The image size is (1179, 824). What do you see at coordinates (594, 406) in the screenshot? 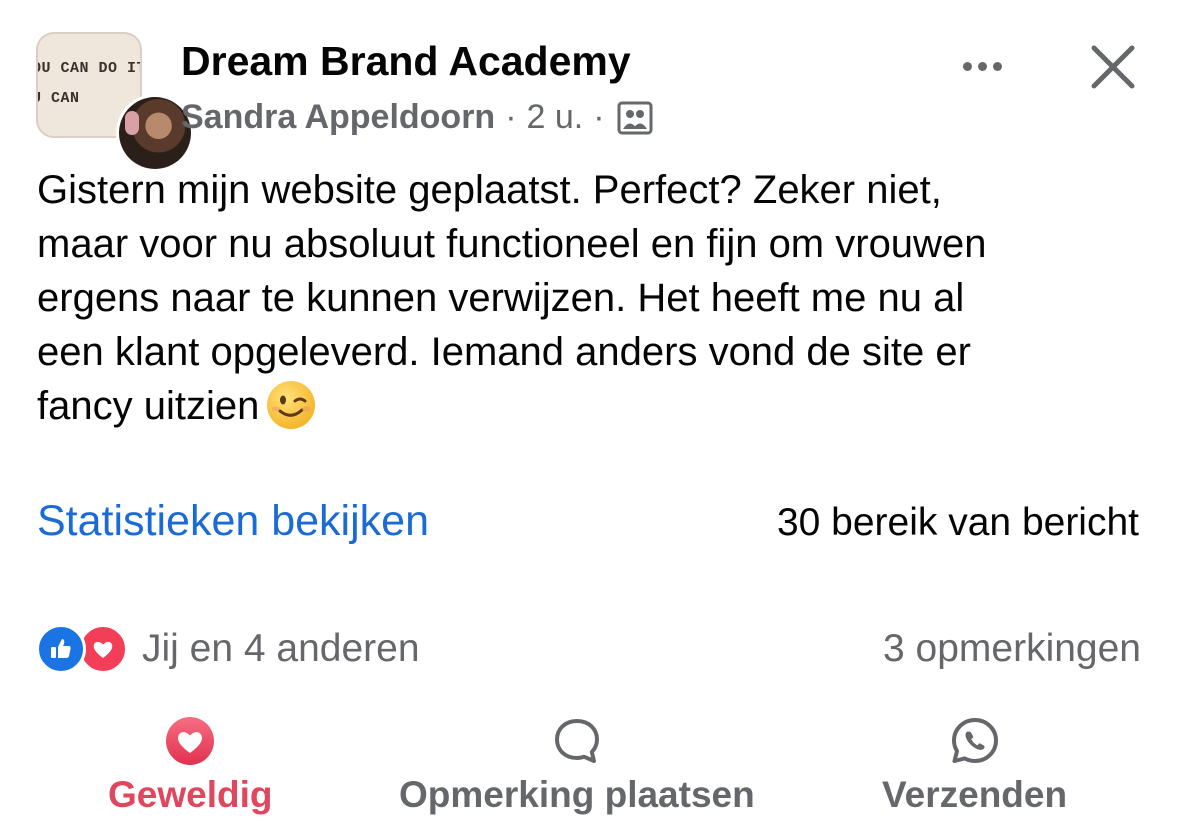
I see `post-text-last-line: fancy uitzien` at bounding box center [594, 406].